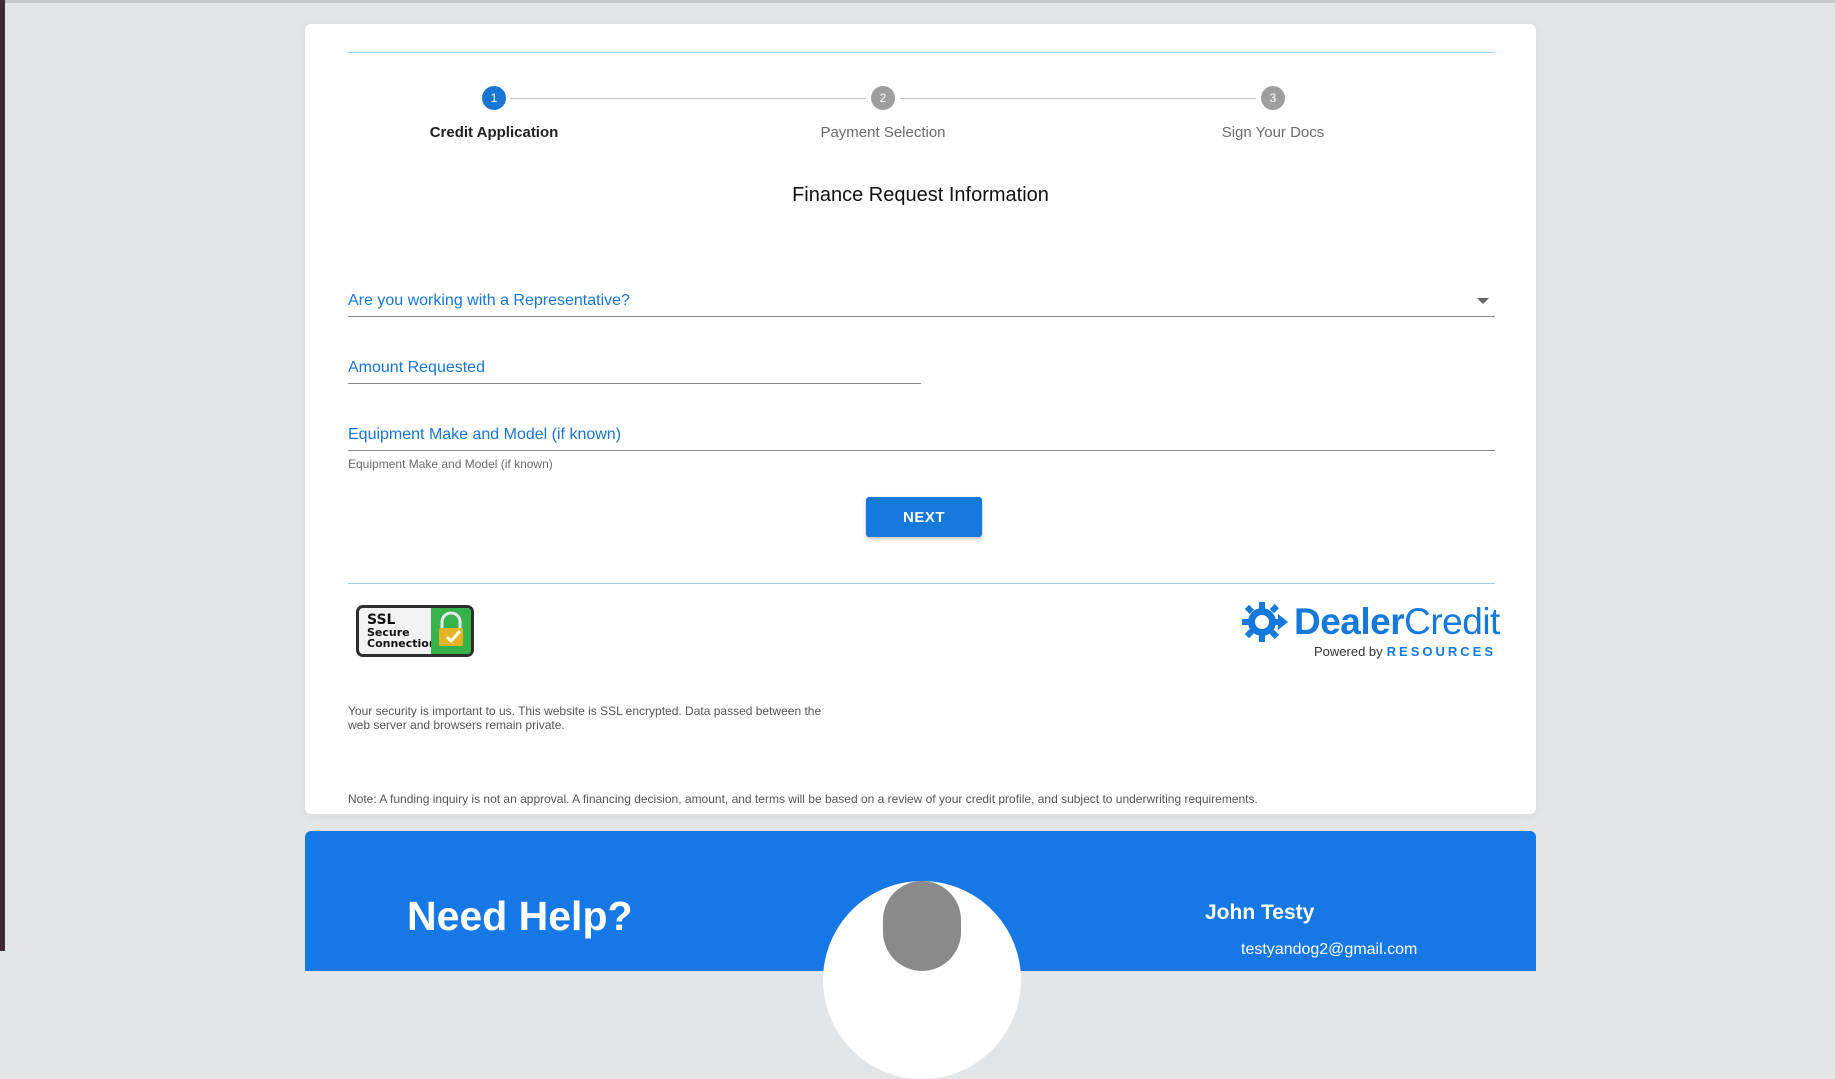 This screenshot has width=1835, height=1079. What do you see at coordinates (489, 300) in the screenshot?
I see `representative-label: Are you working with a Representative?` at bounding box center [489, 300].